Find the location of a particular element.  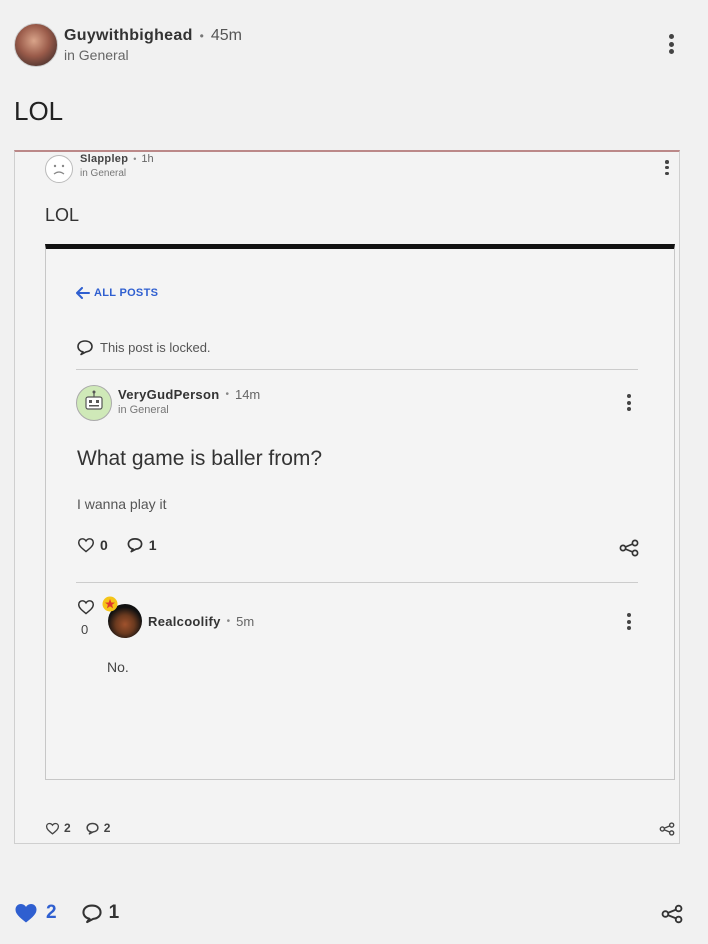

author-avatar is located at coordinates (36, 45).